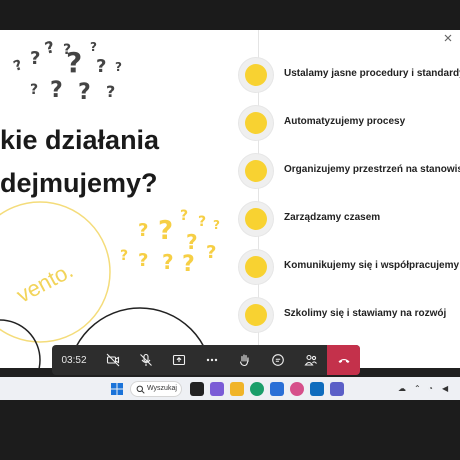 Image resolution: width=460 pixels, height=460 pixels. I want to click on camera-off-icon, so click(112, 360).